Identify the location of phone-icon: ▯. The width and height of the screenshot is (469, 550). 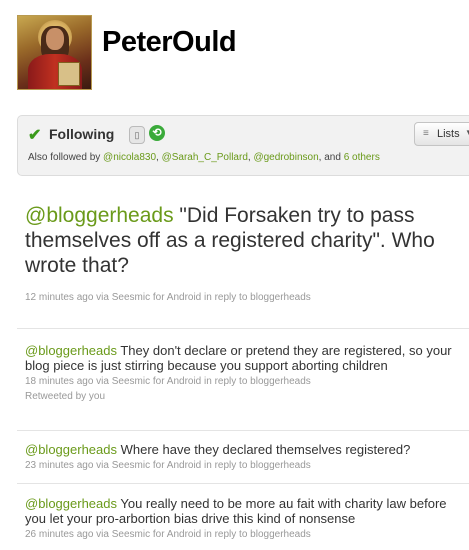
(137, 135).